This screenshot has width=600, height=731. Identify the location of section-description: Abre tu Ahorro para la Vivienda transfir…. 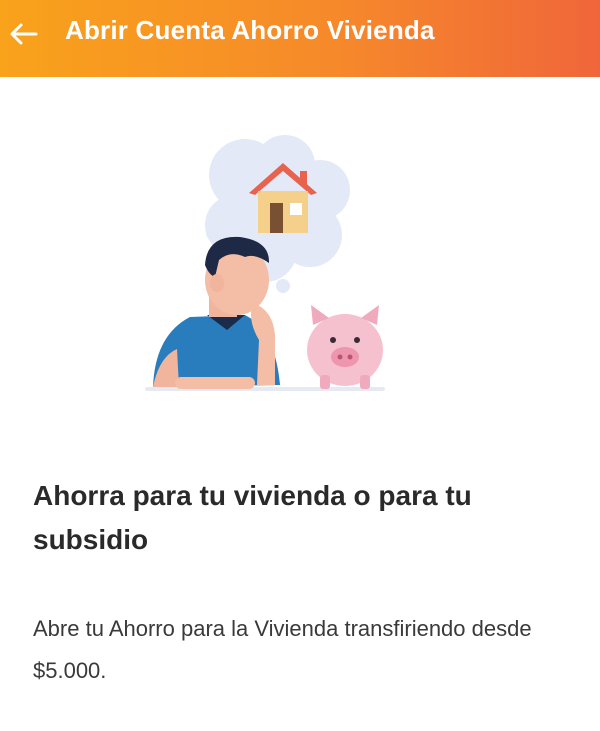
(282, 649).